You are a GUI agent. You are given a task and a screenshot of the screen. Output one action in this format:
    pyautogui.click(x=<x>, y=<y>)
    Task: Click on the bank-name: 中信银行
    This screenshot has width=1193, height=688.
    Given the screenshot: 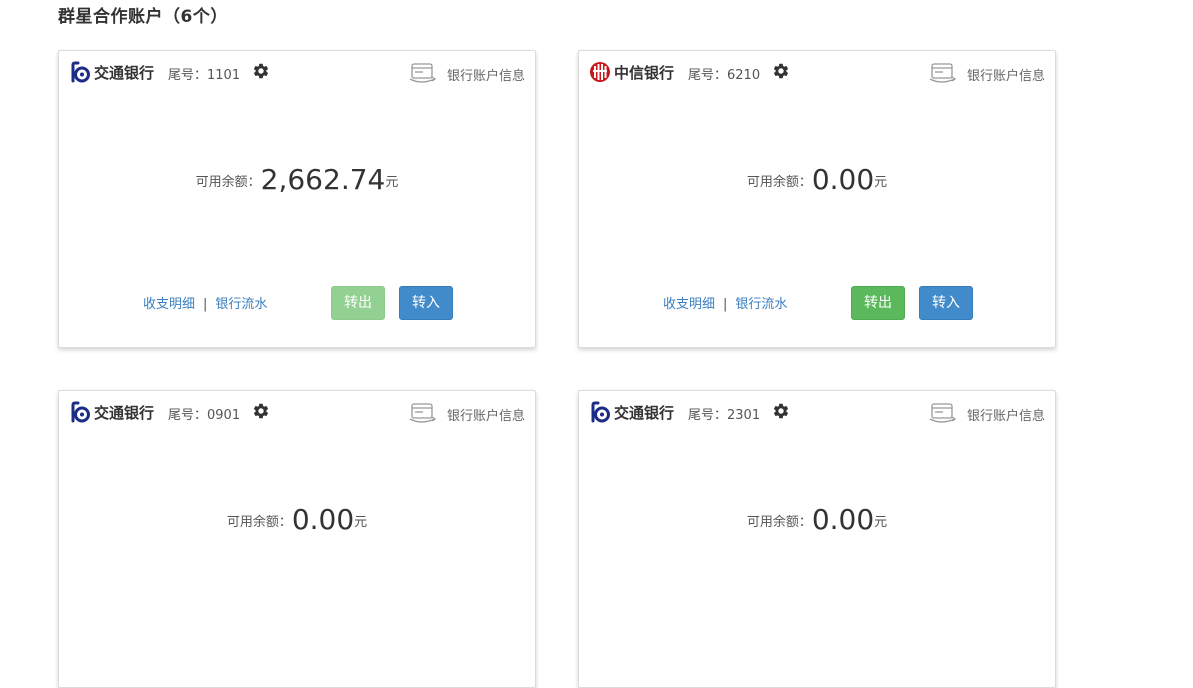 What is the action you would take?
    pyautogui.click(x=644, y=73)
    